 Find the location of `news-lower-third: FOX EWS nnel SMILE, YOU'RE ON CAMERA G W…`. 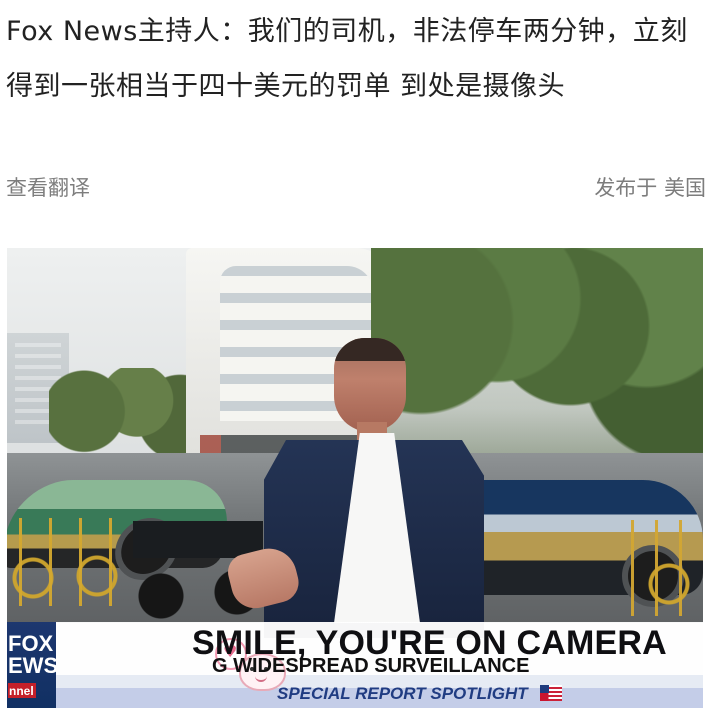

news-lower-third: FOX EWS nnel SMILE, YOU'RE ON CAMERA G W… is located at coordinates (355, 665).